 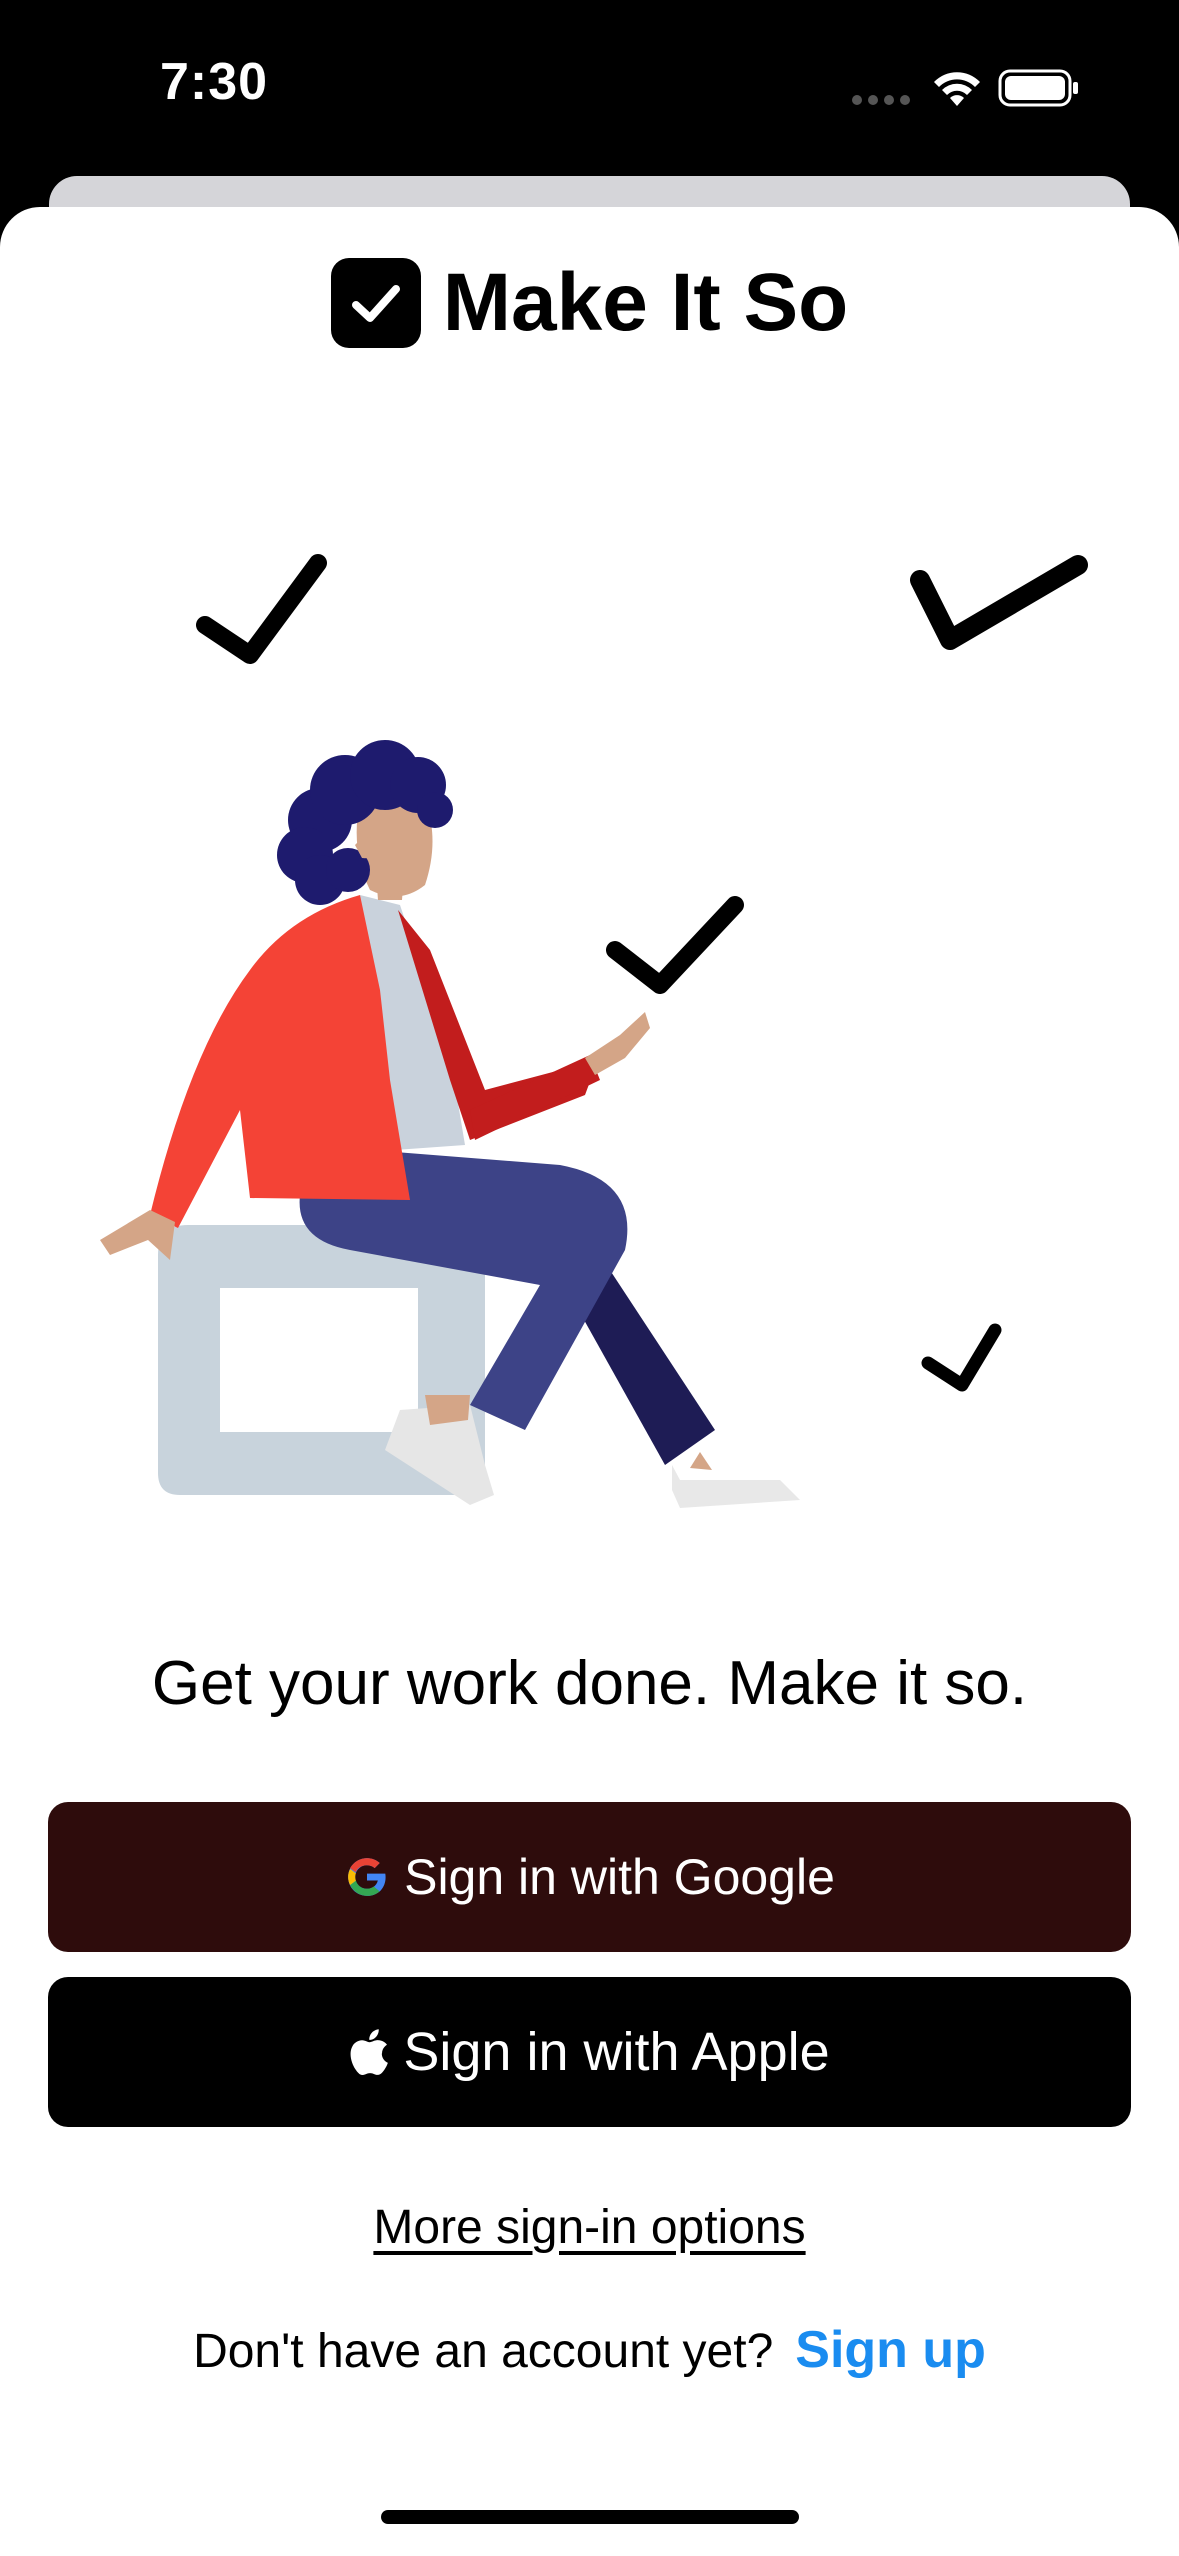 I want to click on google-g-icon, so click(x=367, y=1877).